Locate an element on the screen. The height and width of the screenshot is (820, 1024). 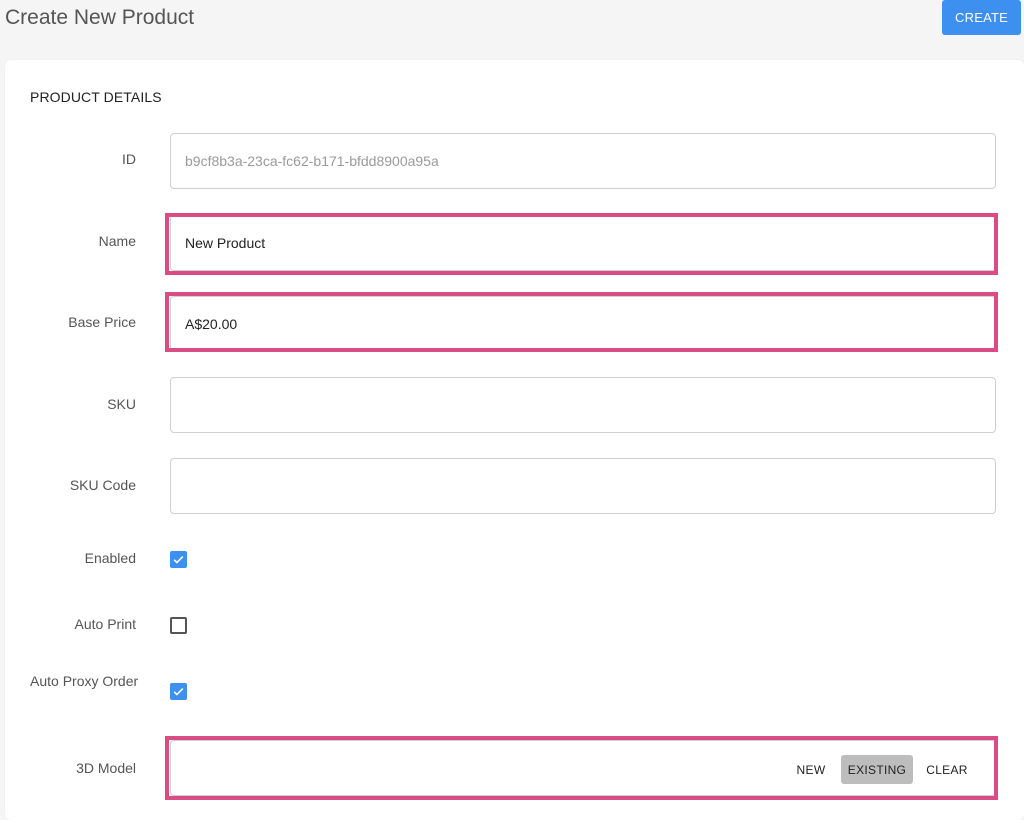
create-button: CREATE is located at coordinates (981, 17).